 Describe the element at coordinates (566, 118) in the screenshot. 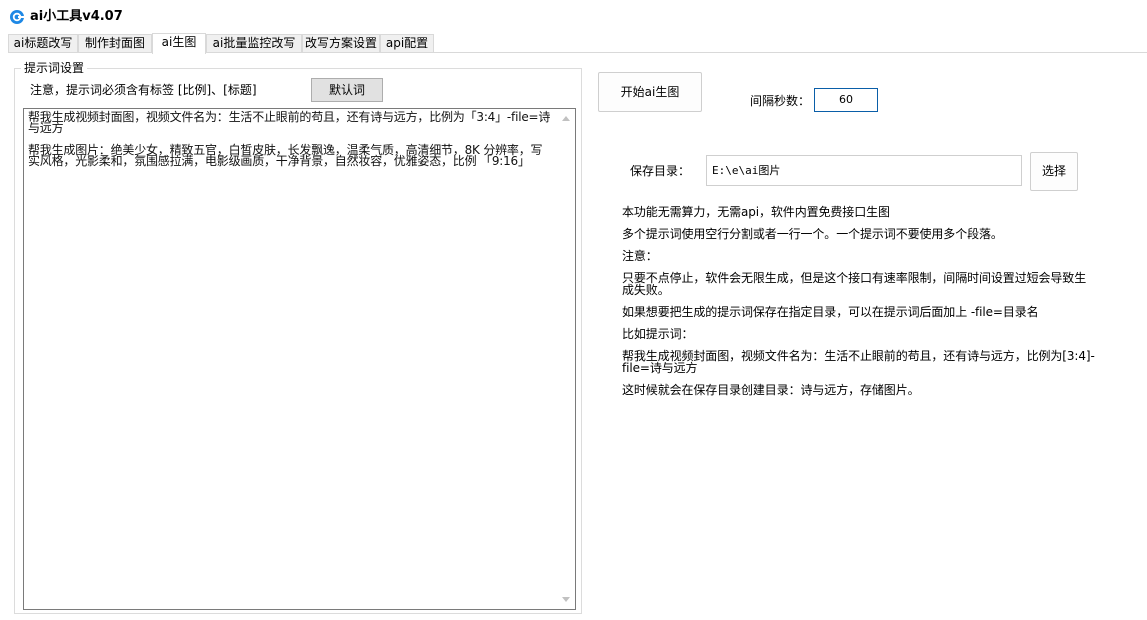

I see `scroll-up-icon` at that location.